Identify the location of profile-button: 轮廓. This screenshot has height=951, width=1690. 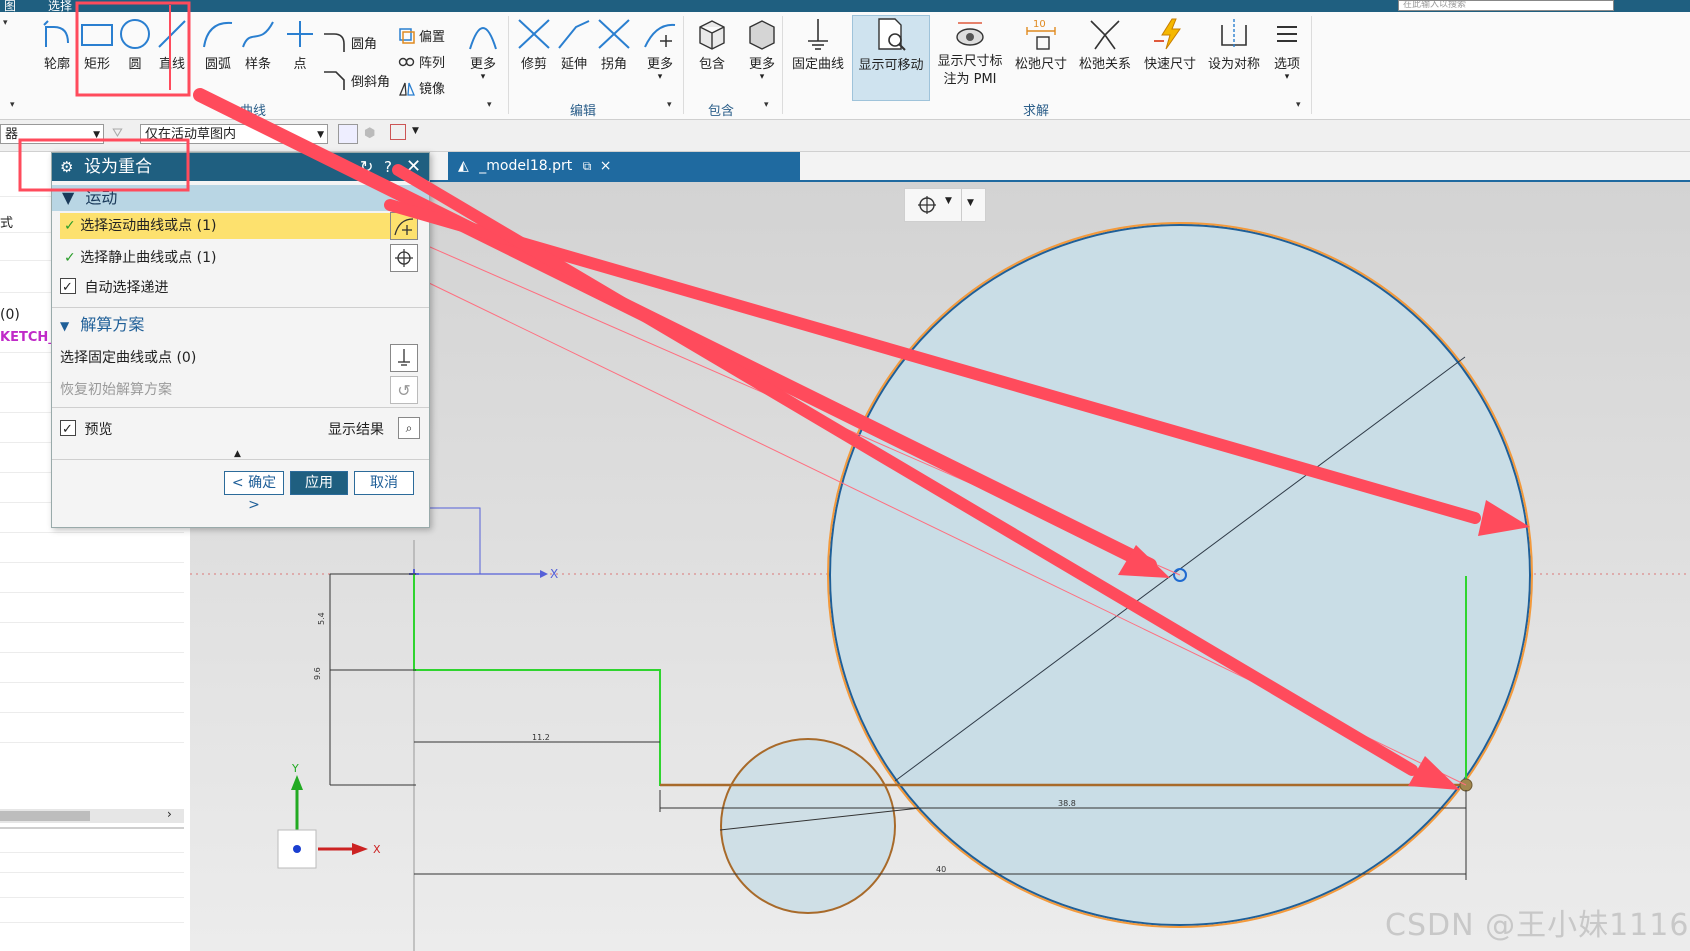
(57, 44).